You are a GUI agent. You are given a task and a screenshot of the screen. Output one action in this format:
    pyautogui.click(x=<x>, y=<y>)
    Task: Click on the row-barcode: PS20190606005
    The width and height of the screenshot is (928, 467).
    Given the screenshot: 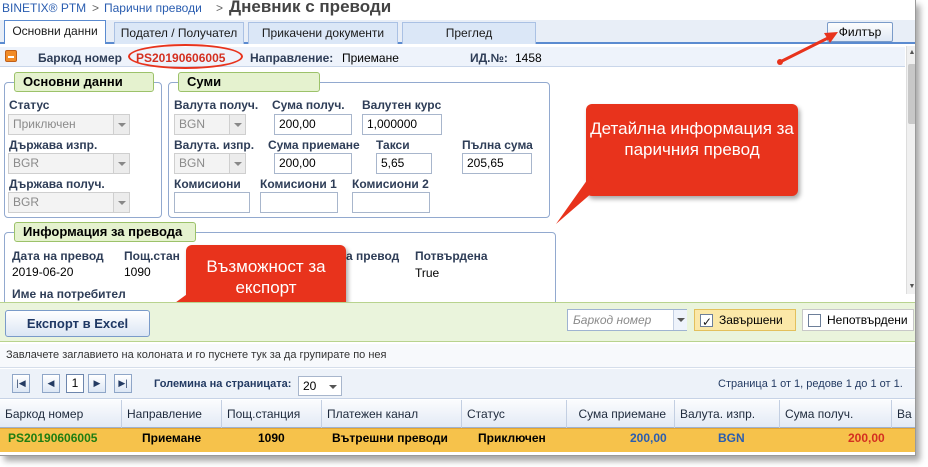 What is the action you would take?
    pyautogui.click(x=53, y=438)
    